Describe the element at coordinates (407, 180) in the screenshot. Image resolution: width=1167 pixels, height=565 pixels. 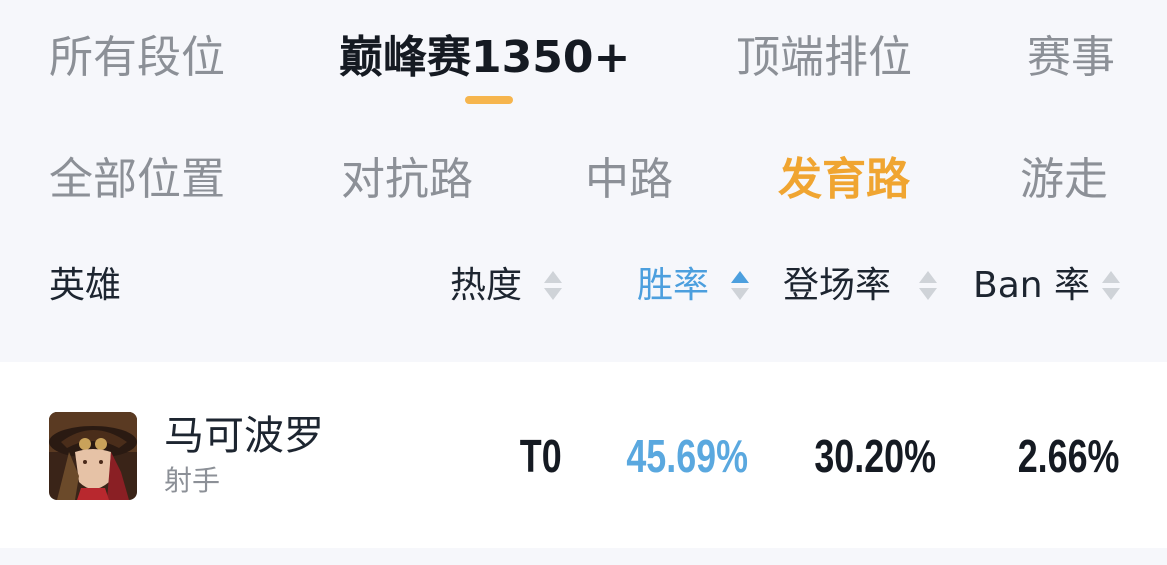
I see `tab-clash-lane: 对抗路` at that location.